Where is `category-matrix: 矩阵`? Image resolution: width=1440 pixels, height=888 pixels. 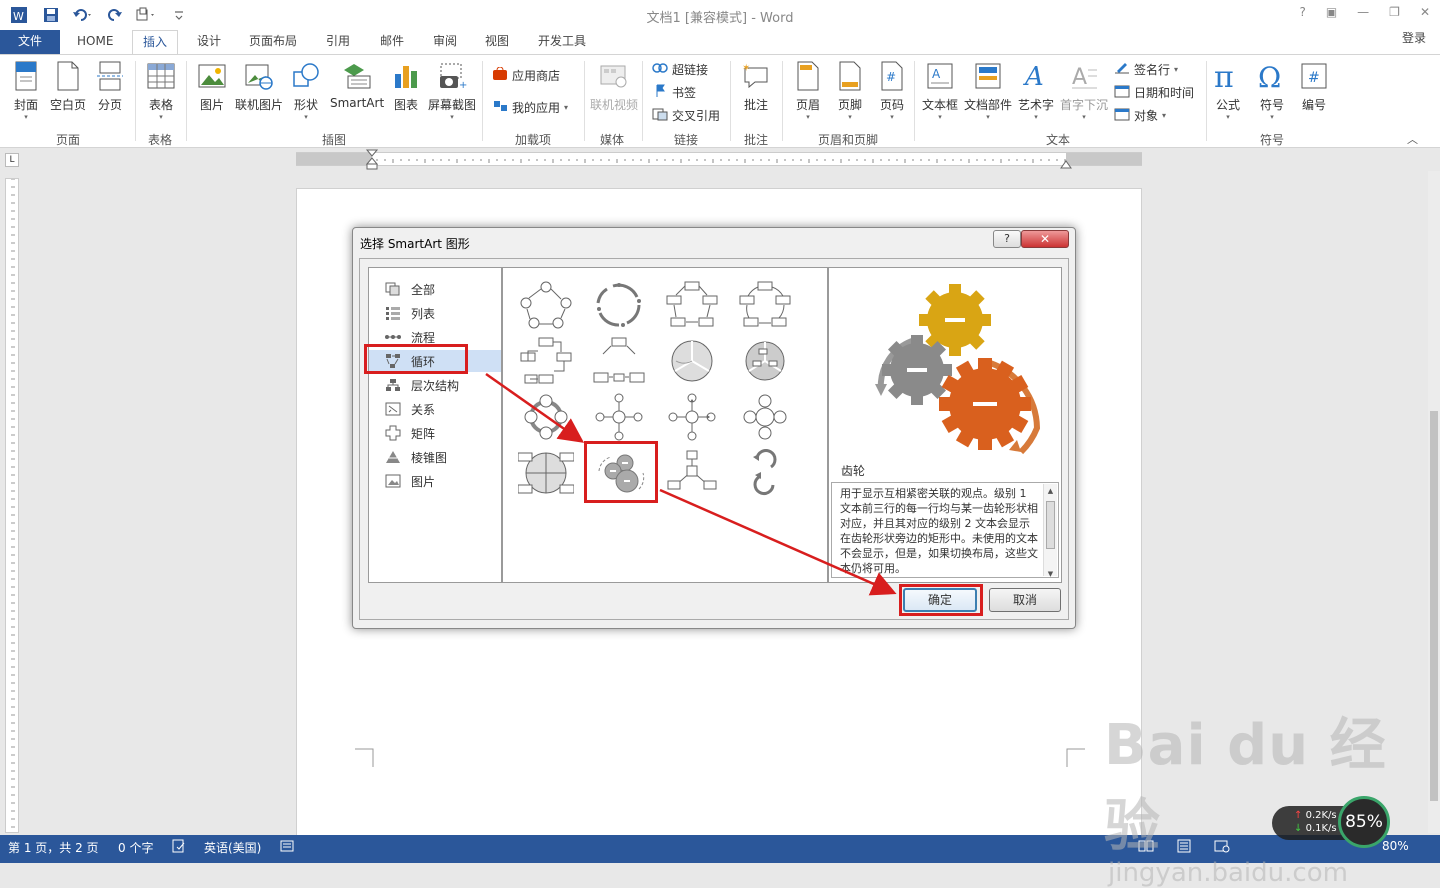
category-matrix: 矩阵 is located at coordinates (435, 433).